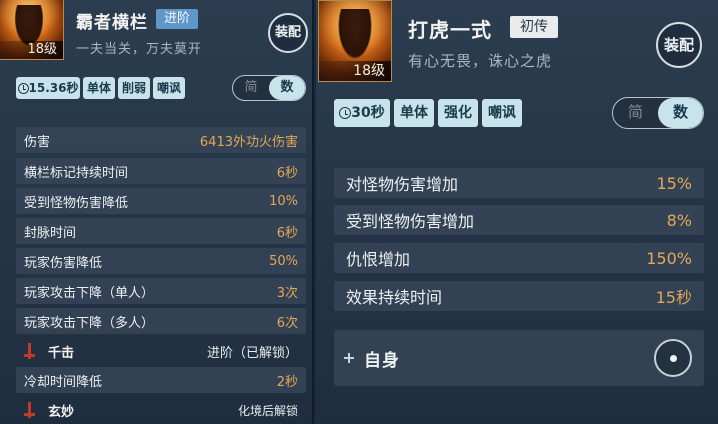  I want to click on skill-motto: 有心无畏，诛心之虎, so click(480, 61).